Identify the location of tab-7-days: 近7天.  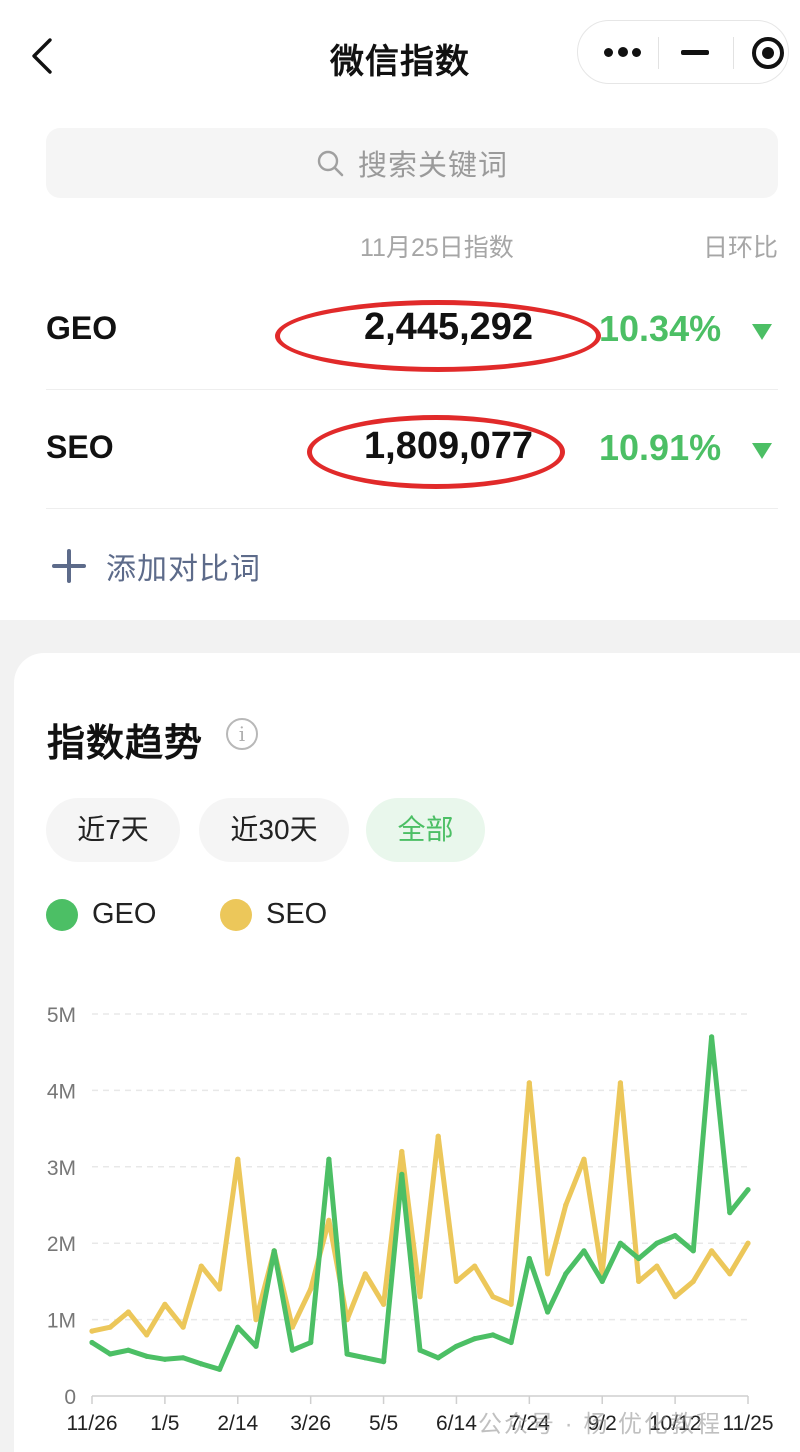
(113, 830).